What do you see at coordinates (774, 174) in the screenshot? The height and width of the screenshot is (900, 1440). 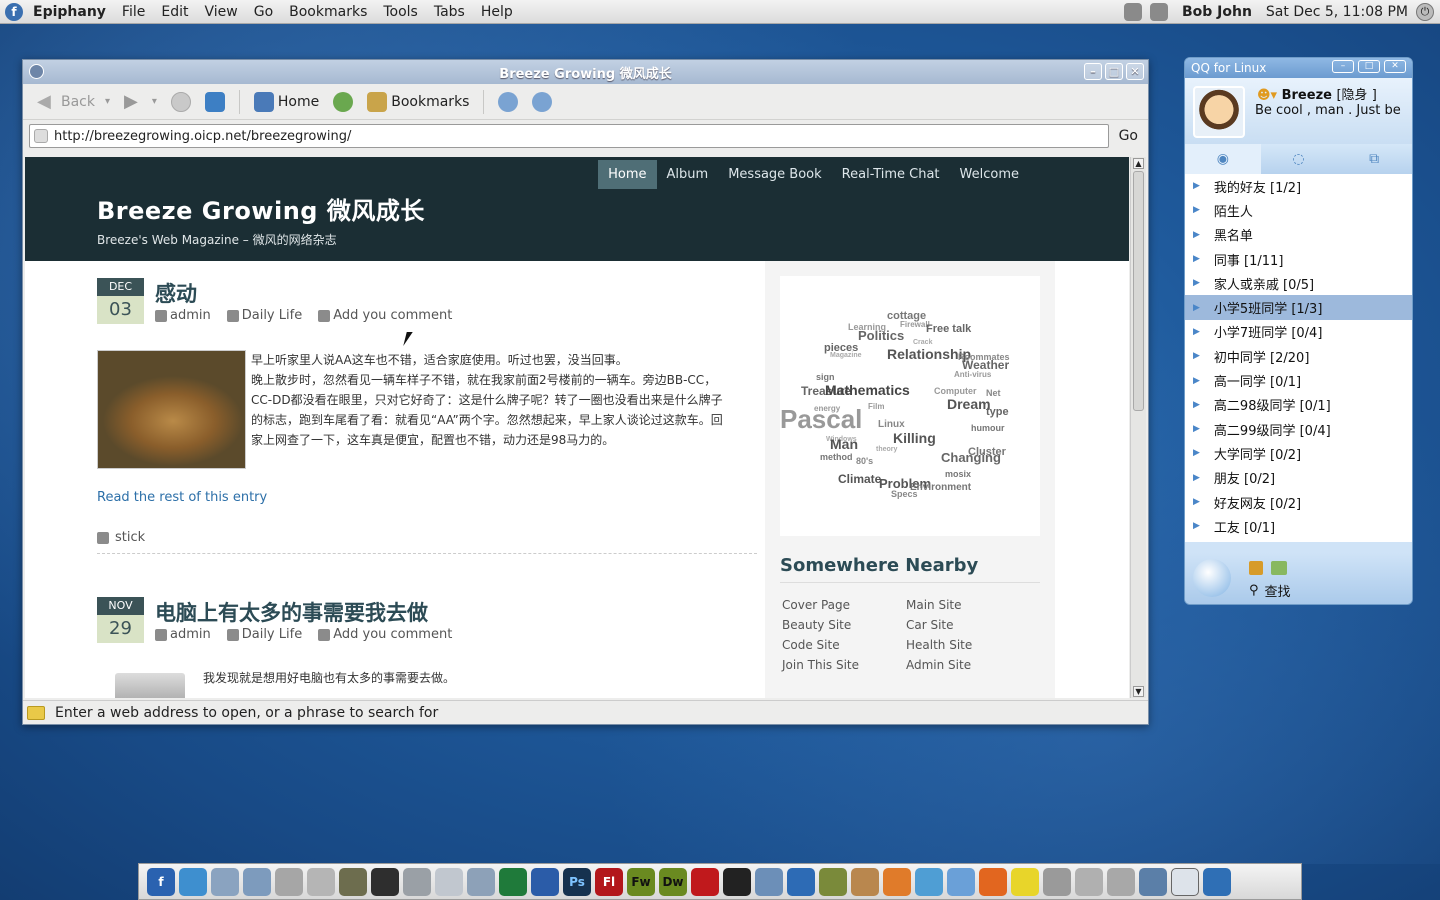 I see `nav-message-book: Message Book` at bounding box center [774, 174].